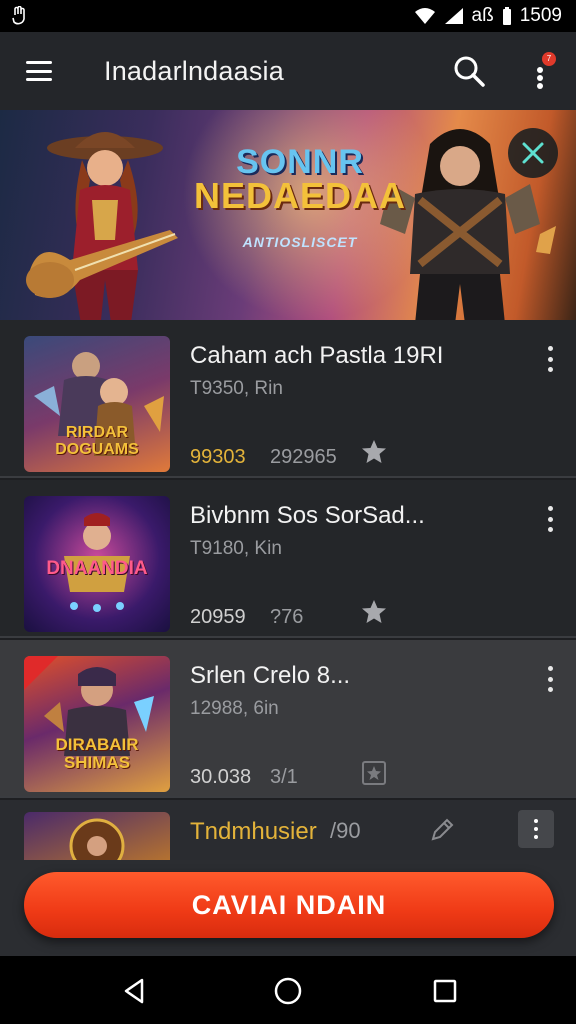  Describe the element at coordinates (288, 71) in the screenshot. I see `app-bar: Inadarlndaasia 7` at that location.